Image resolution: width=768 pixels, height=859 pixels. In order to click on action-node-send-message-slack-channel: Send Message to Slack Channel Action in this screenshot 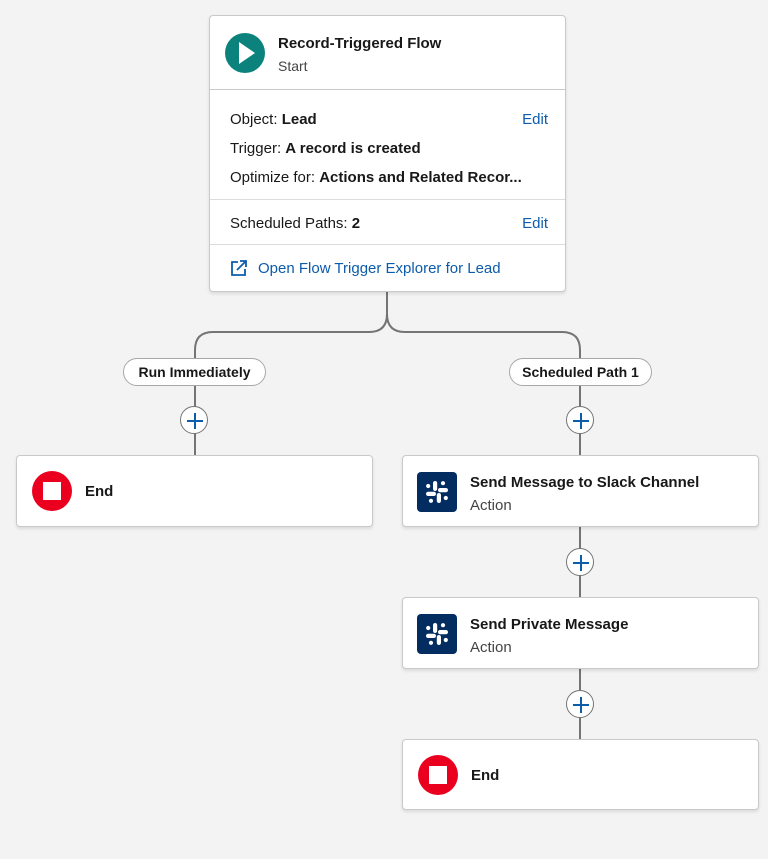, I will do `click(580, 491)`.